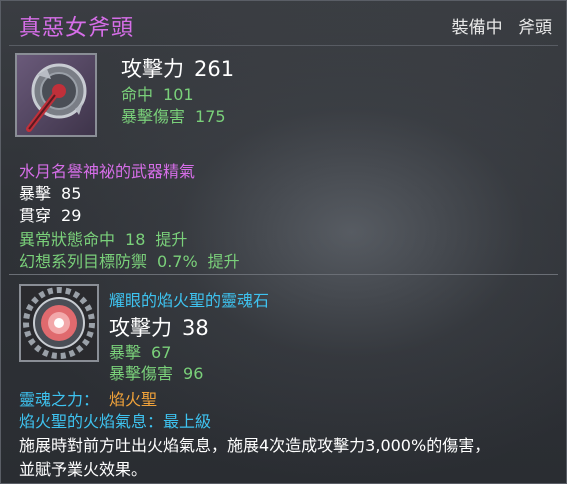 The image size is (567, 484). What do you see at coordinates (137, 94) in the screenshot?
I see `stat-label: 命中` at bounding box center [137, 94].